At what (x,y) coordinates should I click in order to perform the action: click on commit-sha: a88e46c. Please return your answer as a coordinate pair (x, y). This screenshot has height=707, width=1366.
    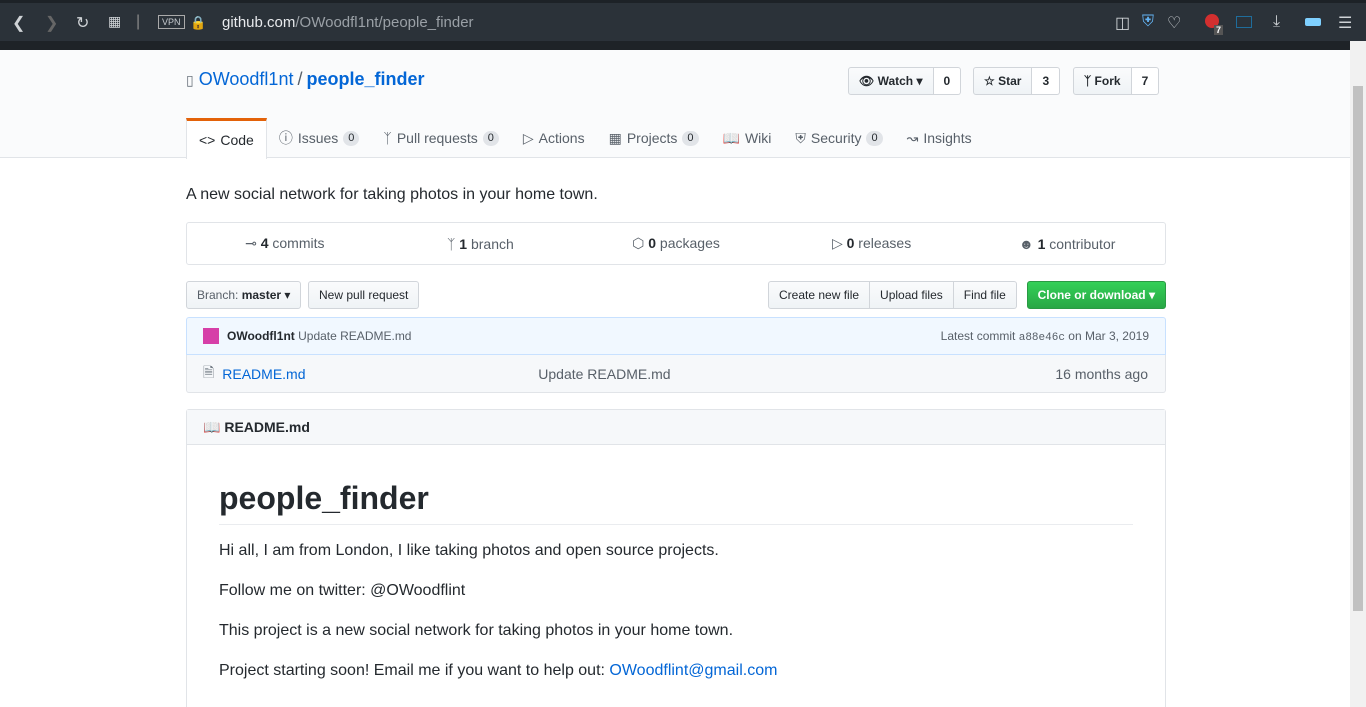
    Looking at the image, I should click on (1042, 338).